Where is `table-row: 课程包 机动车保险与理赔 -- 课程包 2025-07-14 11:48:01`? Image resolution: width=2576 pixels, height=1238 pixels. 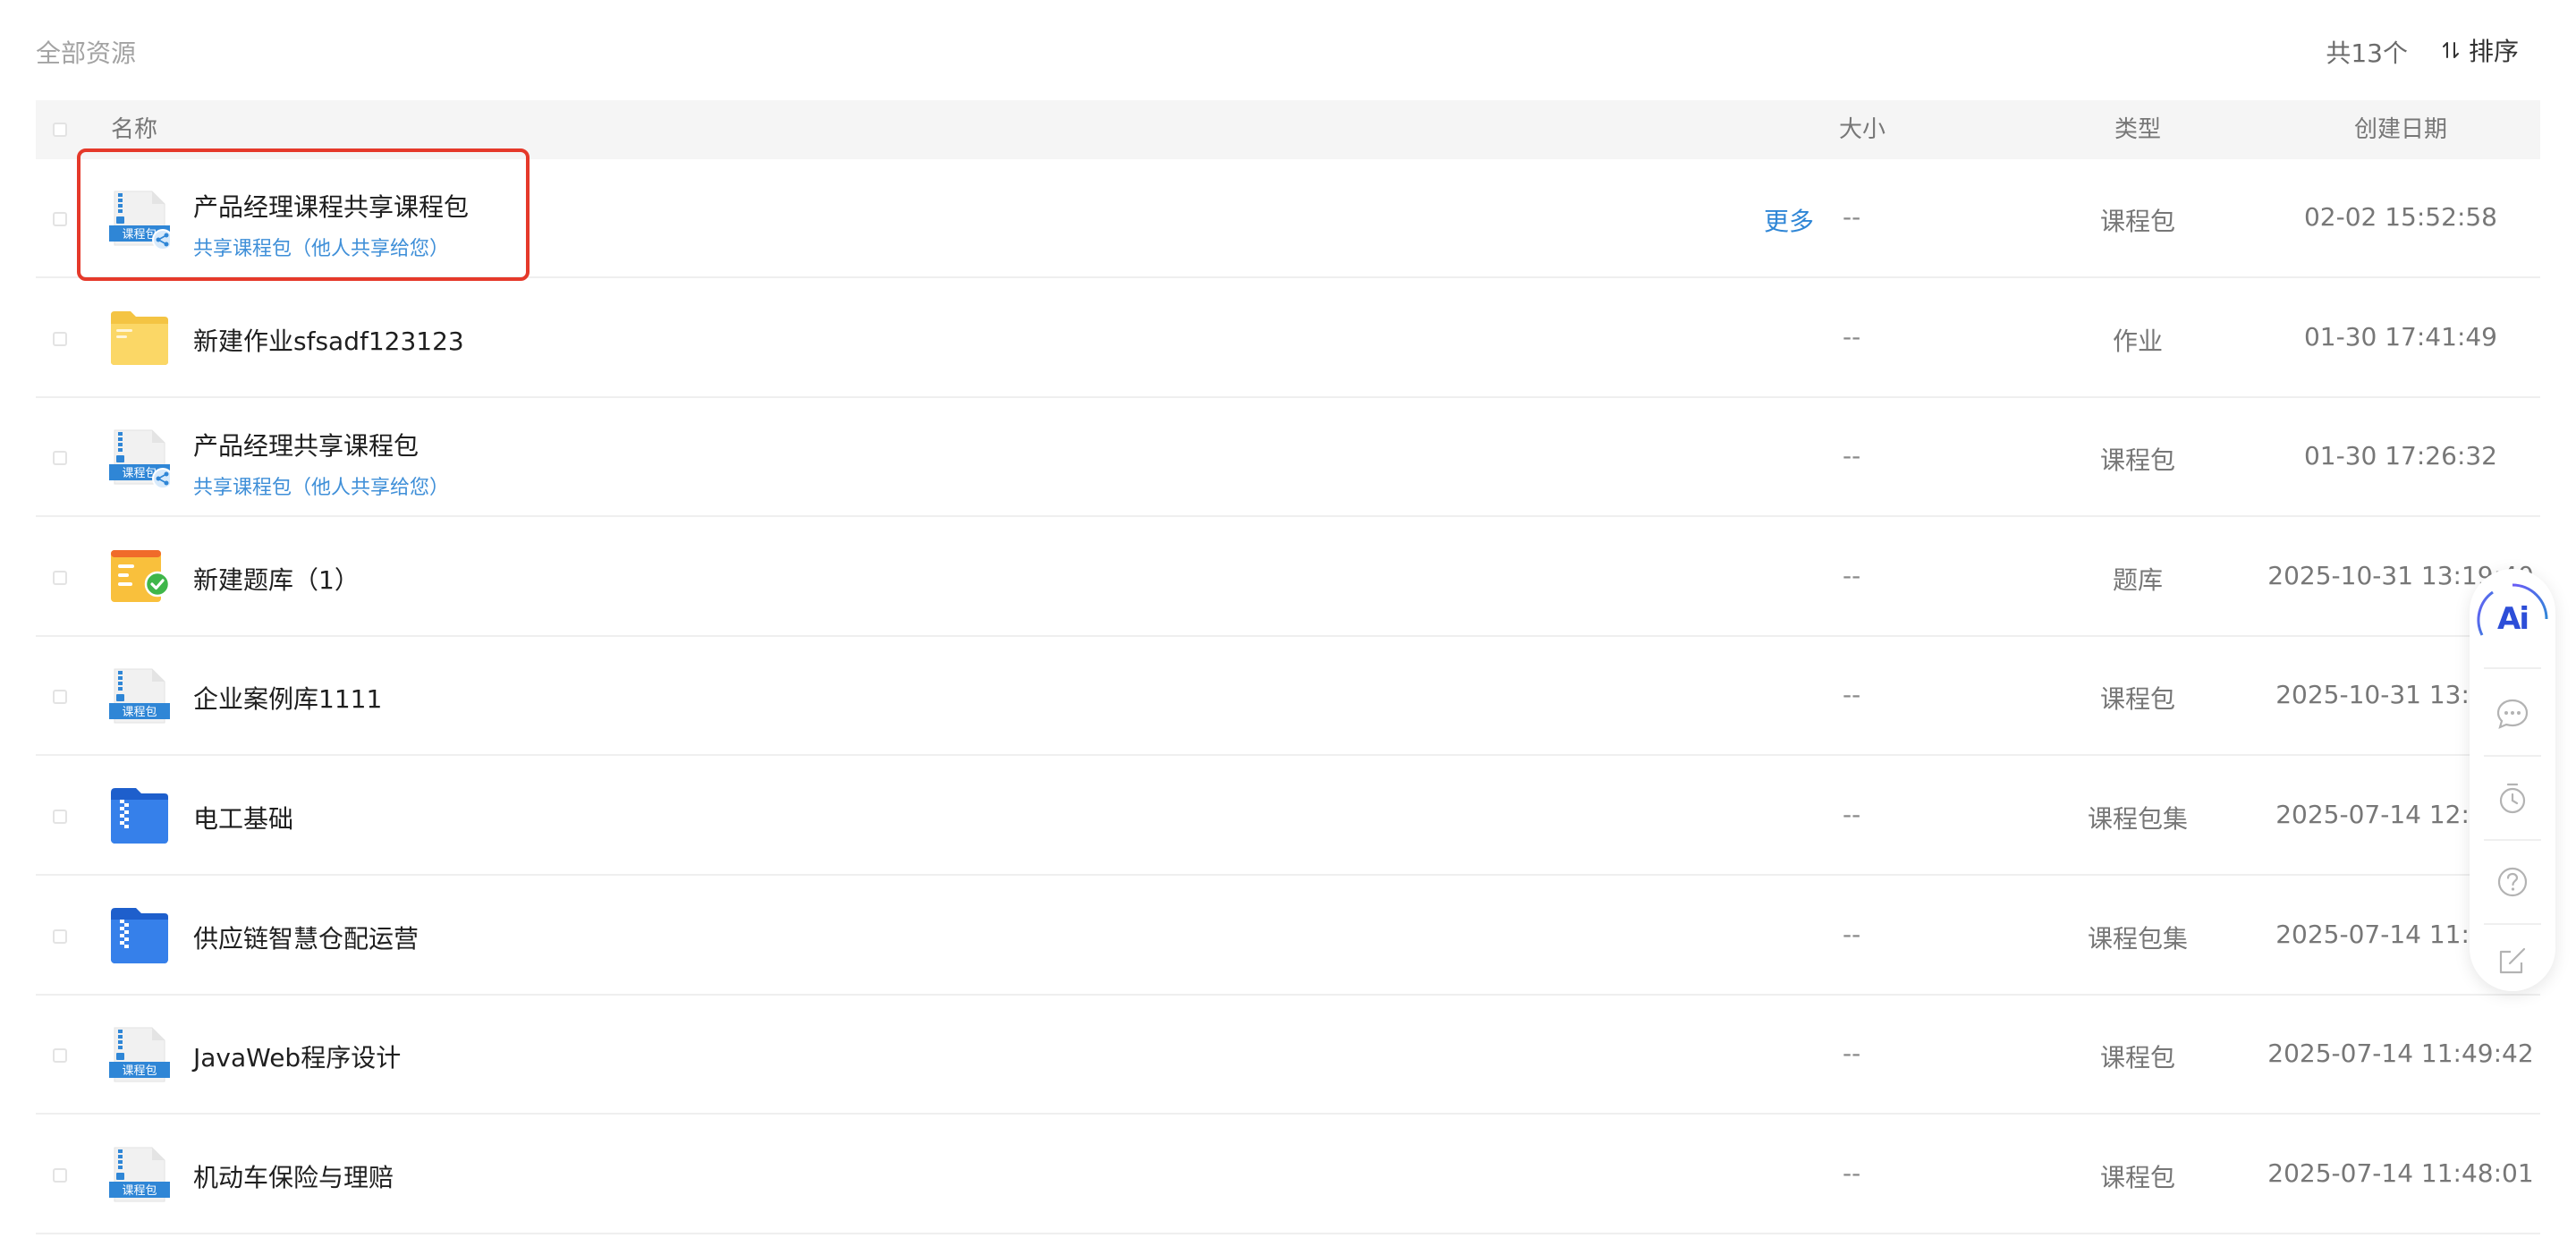 table-row: 课程包 机动车保险与理赔 -- 课程包 2025-07-14 11:48:01 is located at coordinates (1288, 1174).